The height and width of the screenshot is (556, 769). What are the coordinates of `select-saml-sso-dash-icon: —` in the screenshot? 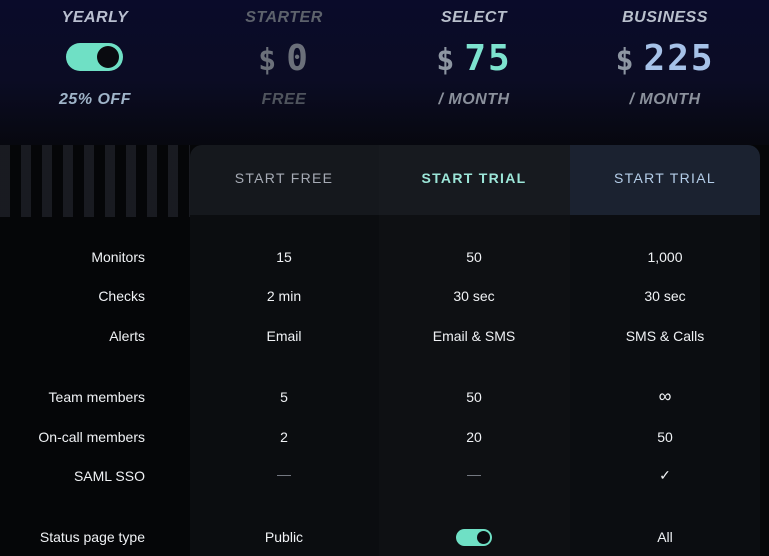 It's located at (474, 474).